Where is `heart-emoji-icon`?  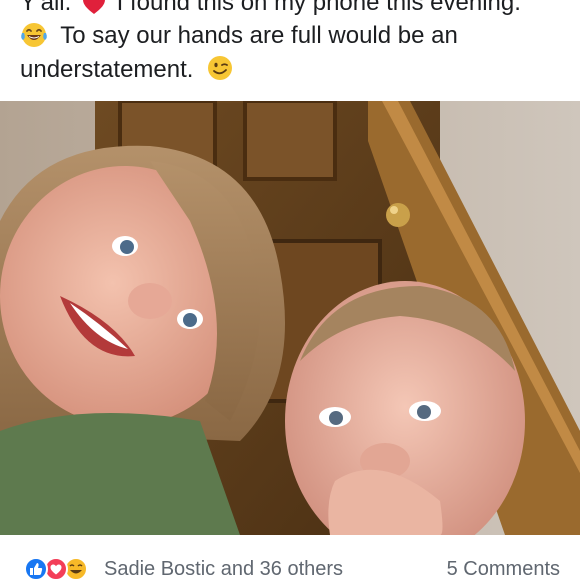
heart-emoji-icon is located at coordinates (94, 7).